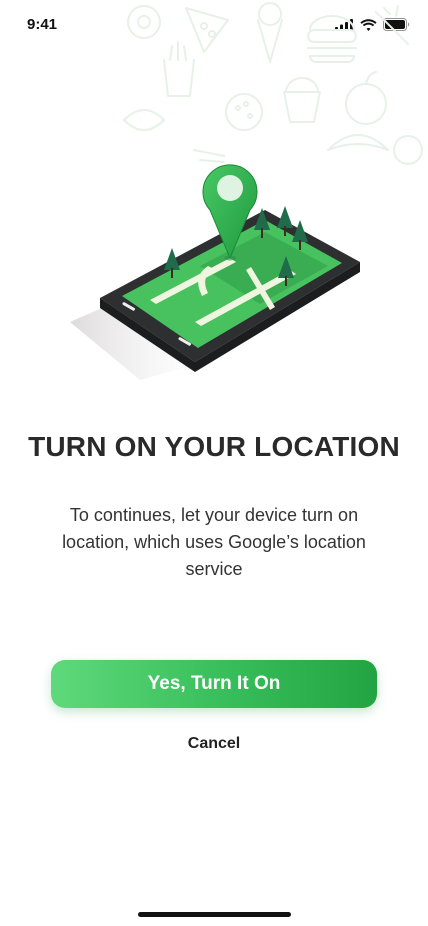  I want to click on burger-doodle-icon, so click(332, 36).